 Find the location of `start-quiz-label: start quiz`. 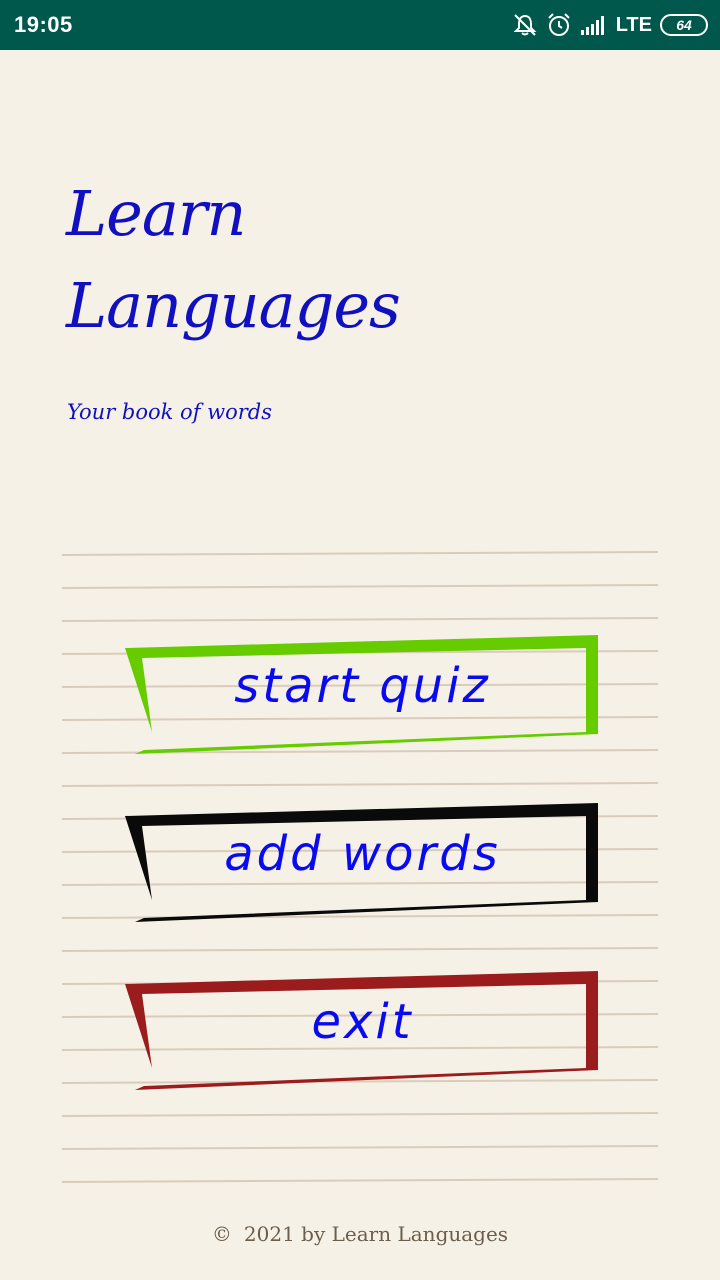

start-quiz-label: start quiz is located at coordinates (362, 686).